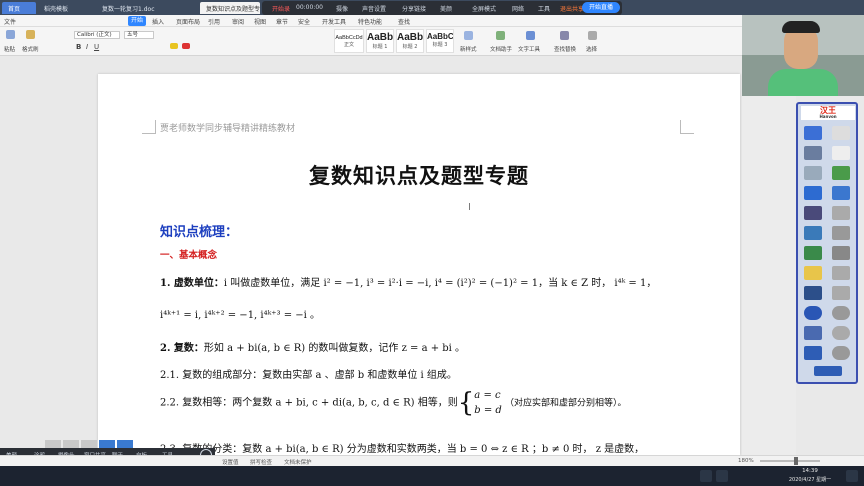  What do you see at coordinates (238, 21) in the screenshot?
I see `menu-review: 审阅` at bounding box center [238, 21].